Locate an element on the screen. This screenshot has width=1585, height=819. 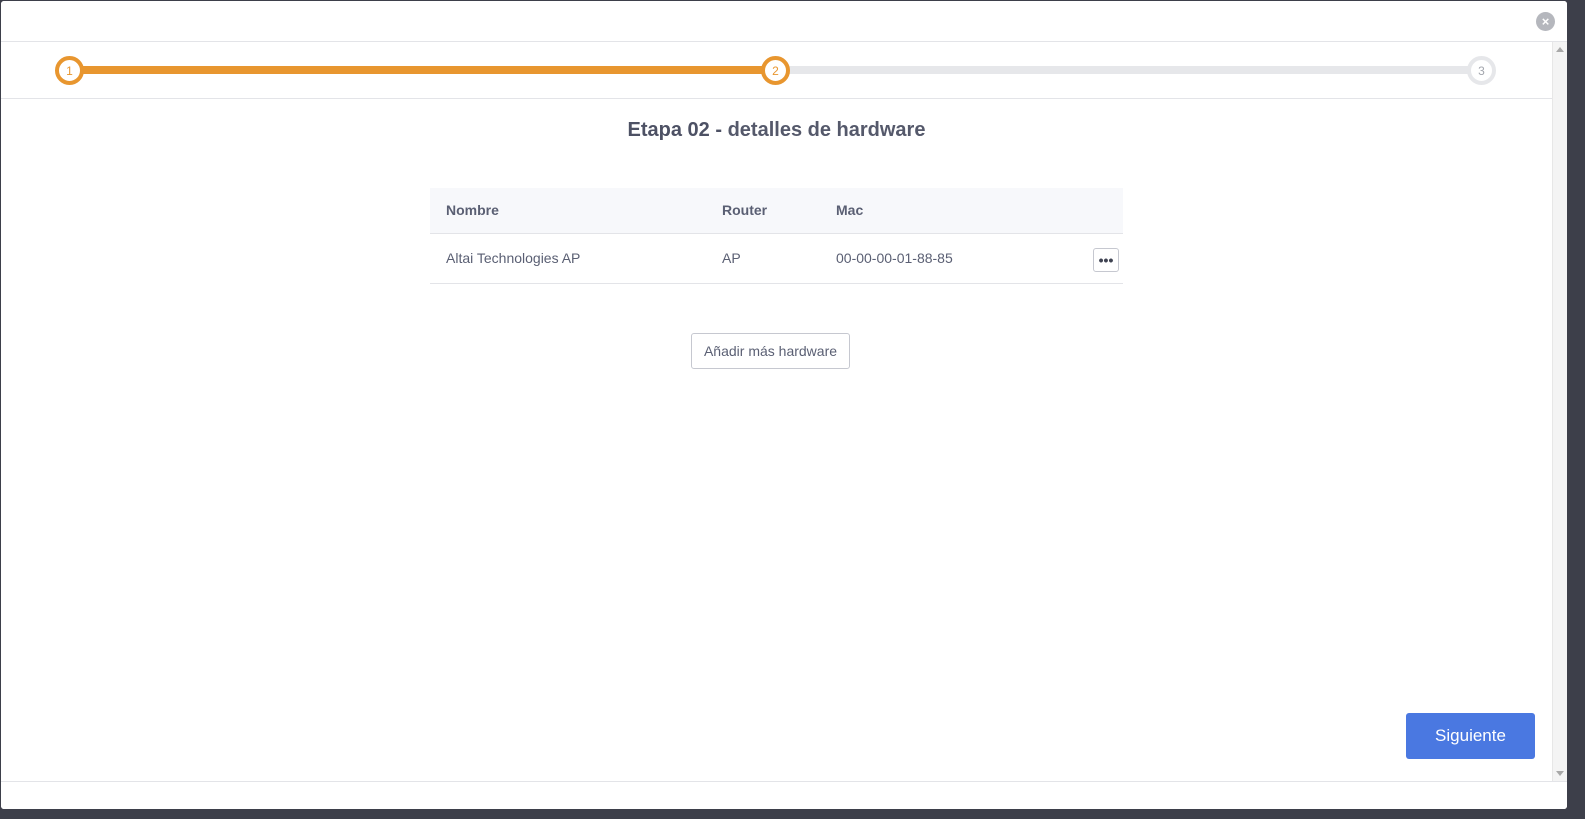
column-header-nombre: Nombre is located at coordinates (568, 211).